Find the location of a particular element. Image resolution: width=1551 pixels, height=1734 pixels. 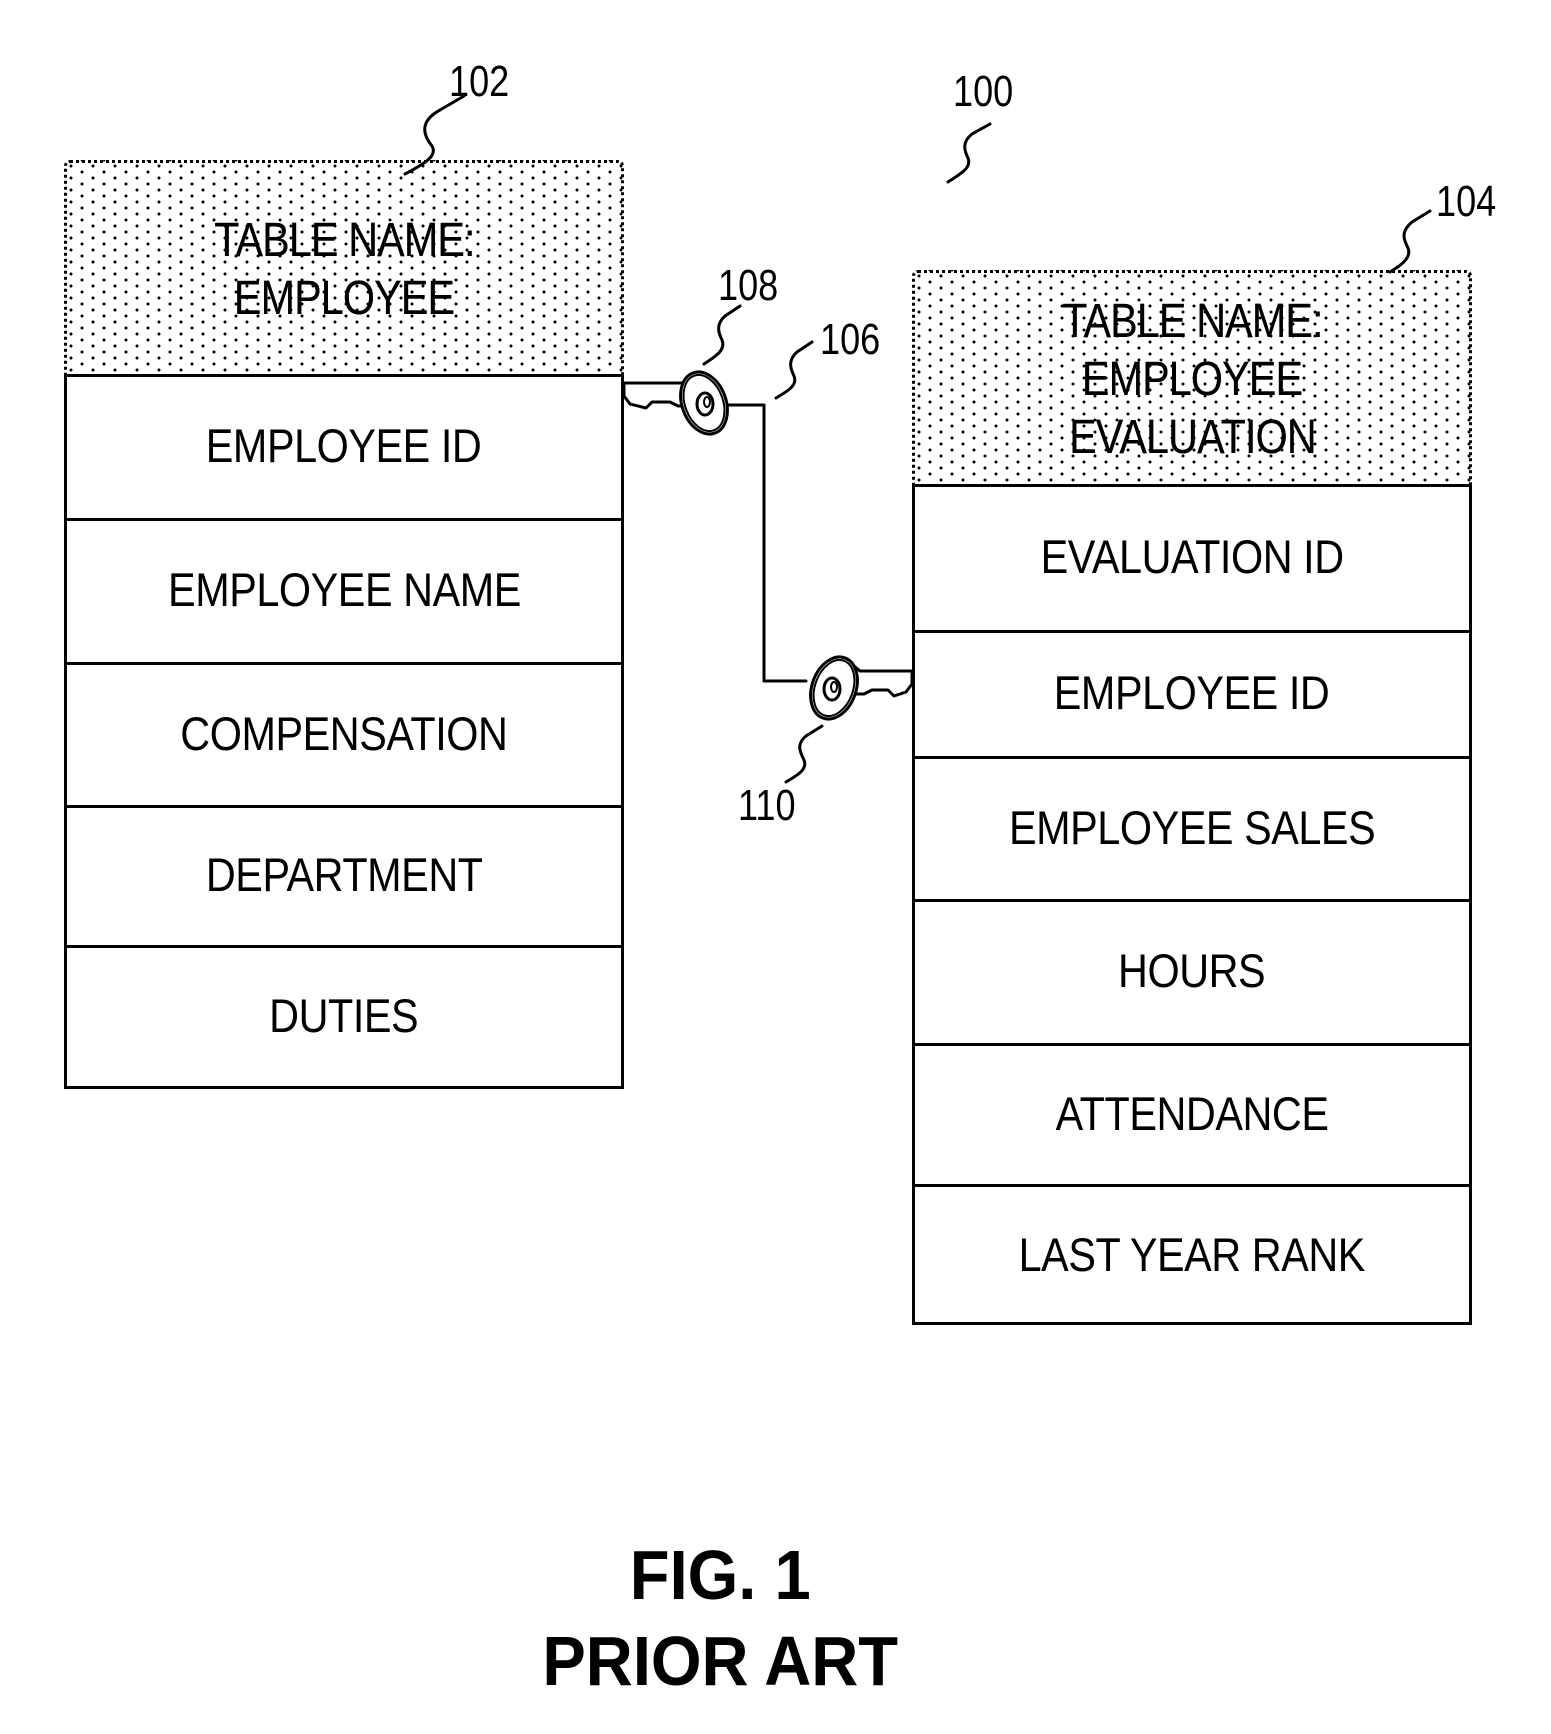

figure-caption: FIG. 1 is located at coordinates (720, 1575).